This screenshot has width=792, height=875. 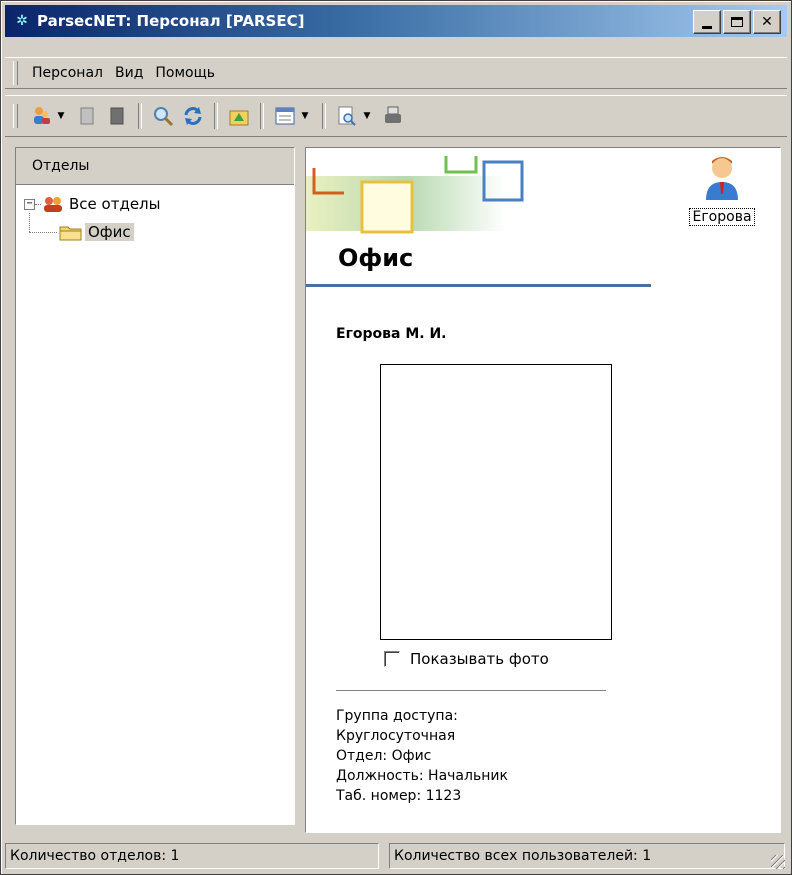 I want to click on home-icon, so click(x=239, y=118).